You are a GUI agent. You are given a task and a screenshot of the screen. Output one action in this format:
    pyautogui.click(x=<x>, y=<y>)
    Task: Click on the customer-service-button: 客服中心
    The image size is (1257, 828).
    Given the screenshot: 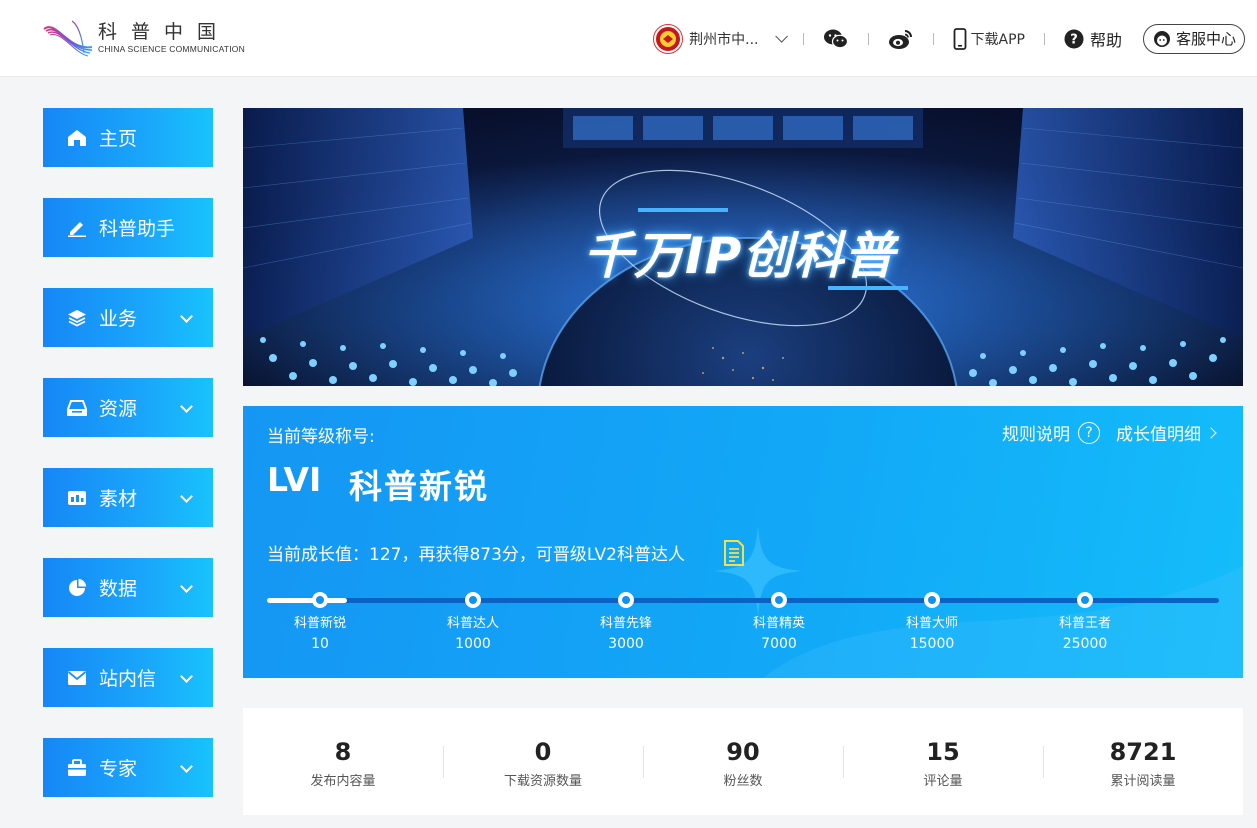 What is the action you would take?
    pyautogui.click(x=1193, y=38)
    